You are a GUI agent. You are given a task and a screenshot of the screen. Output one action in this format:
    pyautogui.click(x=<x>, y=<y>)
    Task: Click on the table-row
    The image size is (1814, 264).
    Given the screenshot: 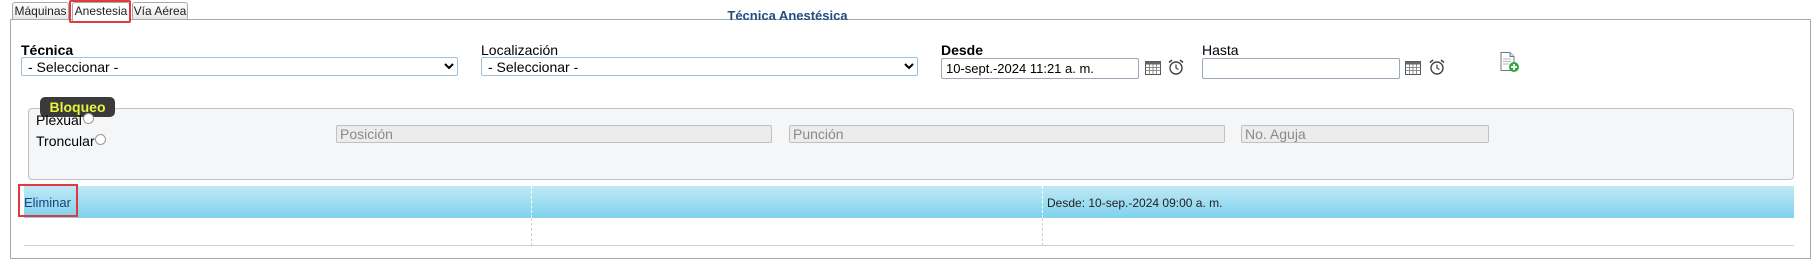 What is the action you would take?
    pyautogui.click(x=909, y=232)
    